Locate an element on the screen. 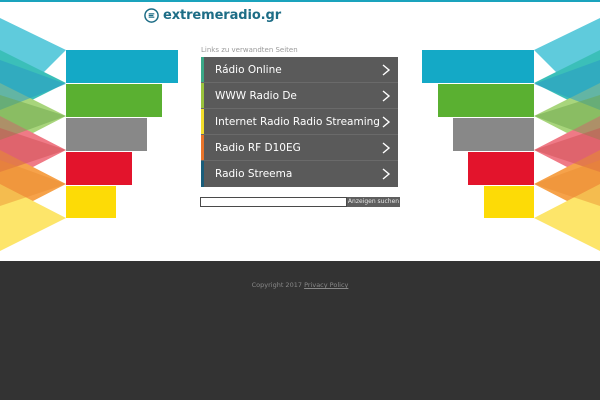 The height and width of the screenshot is (400, 600). left-stripe-red is located at coordinates (99, 168).